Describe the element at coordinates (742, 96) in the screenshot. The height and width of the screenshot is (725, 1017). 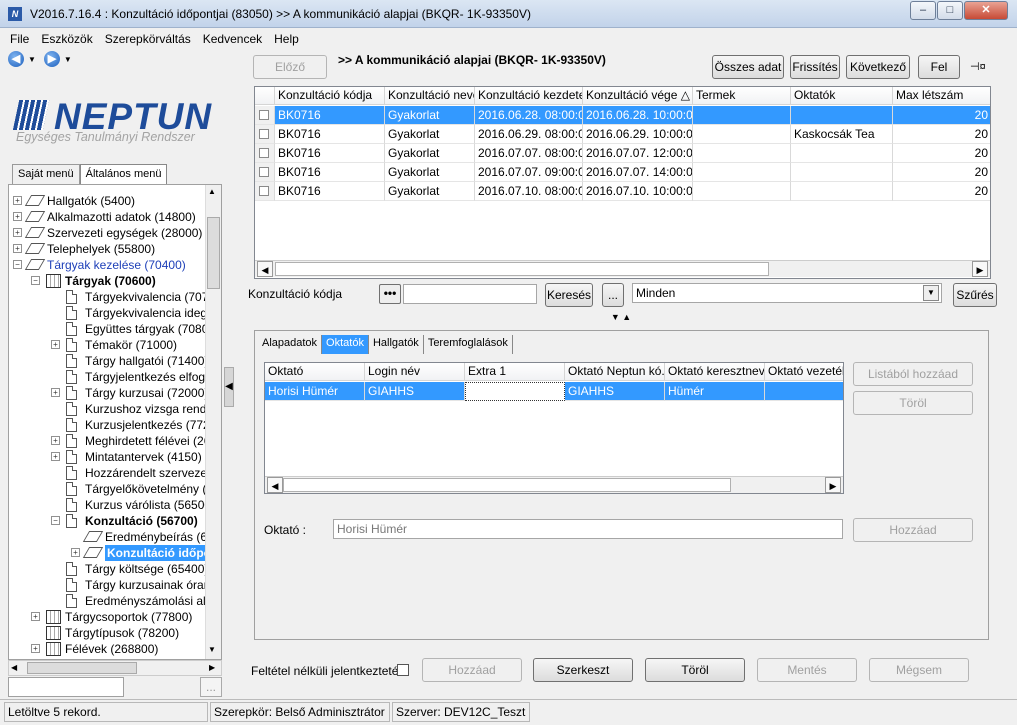
I see `column-header: Termek` at that location.